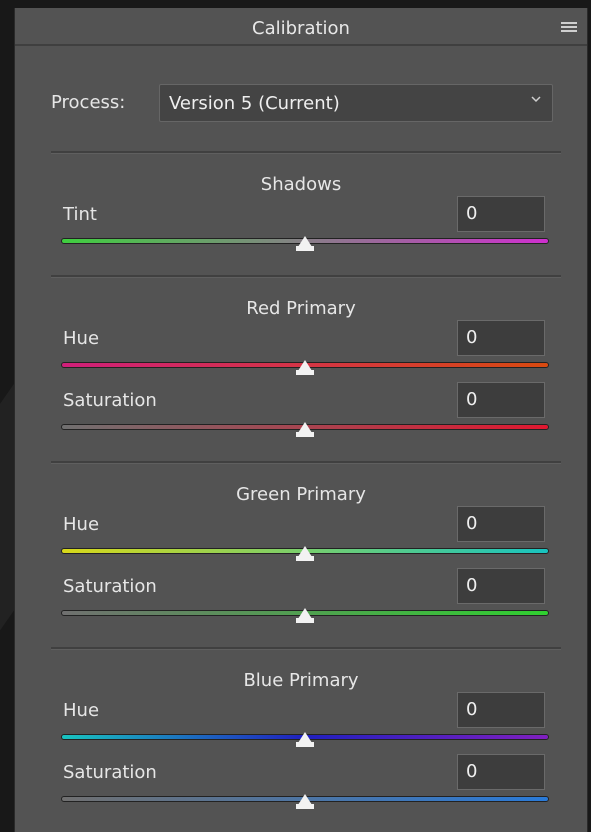 This screenshot has height=832, width=591. Describe the element at coordinates (569, 28) in the screenshot. I see `panel-menu-icon` at that location.